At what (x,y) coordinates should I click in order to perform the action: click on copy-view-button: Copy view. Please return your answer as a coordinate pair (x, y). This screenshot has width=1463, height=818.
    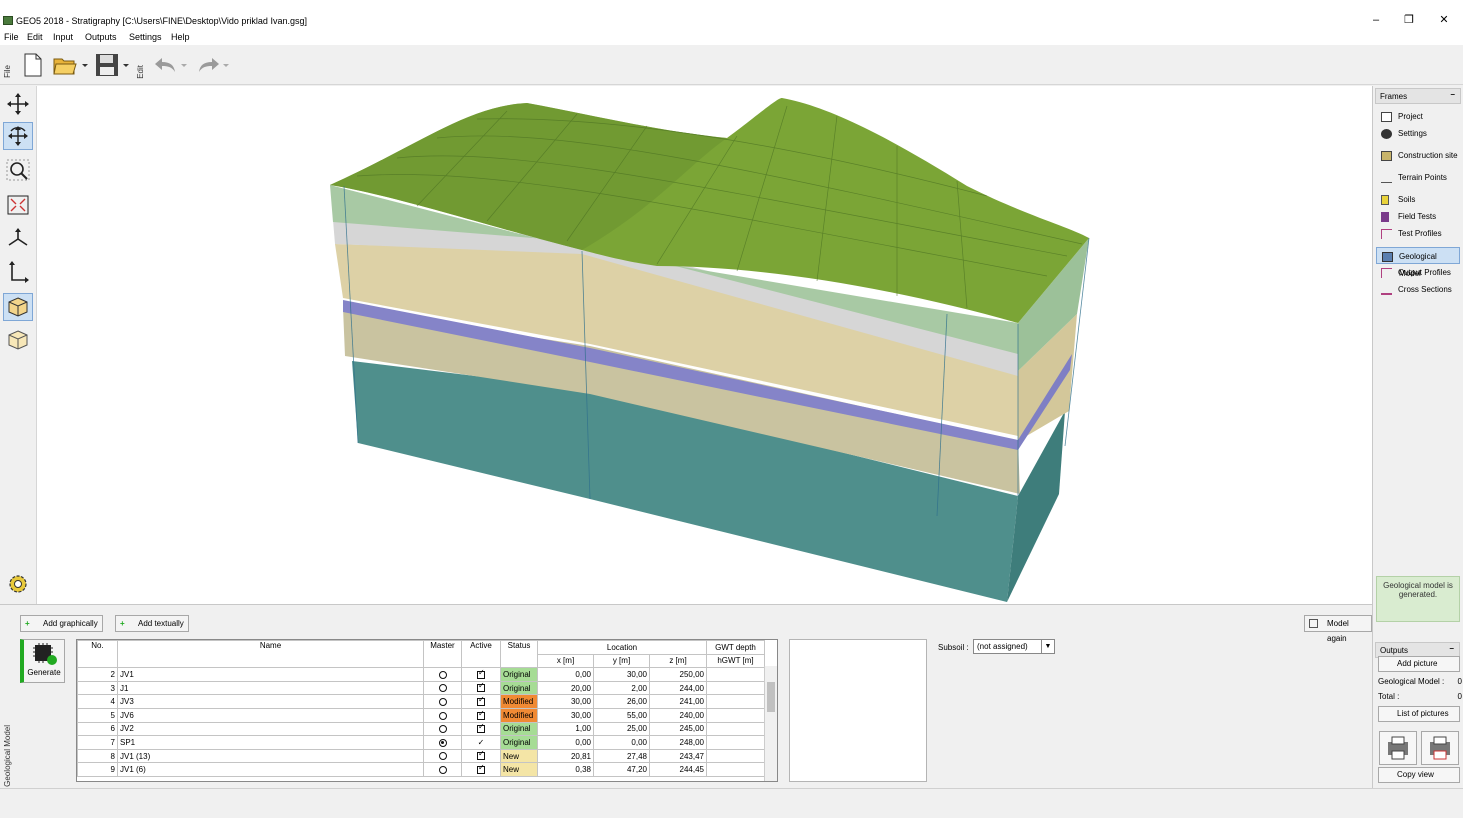
    Looking at the image, I should click on (1419, 775).